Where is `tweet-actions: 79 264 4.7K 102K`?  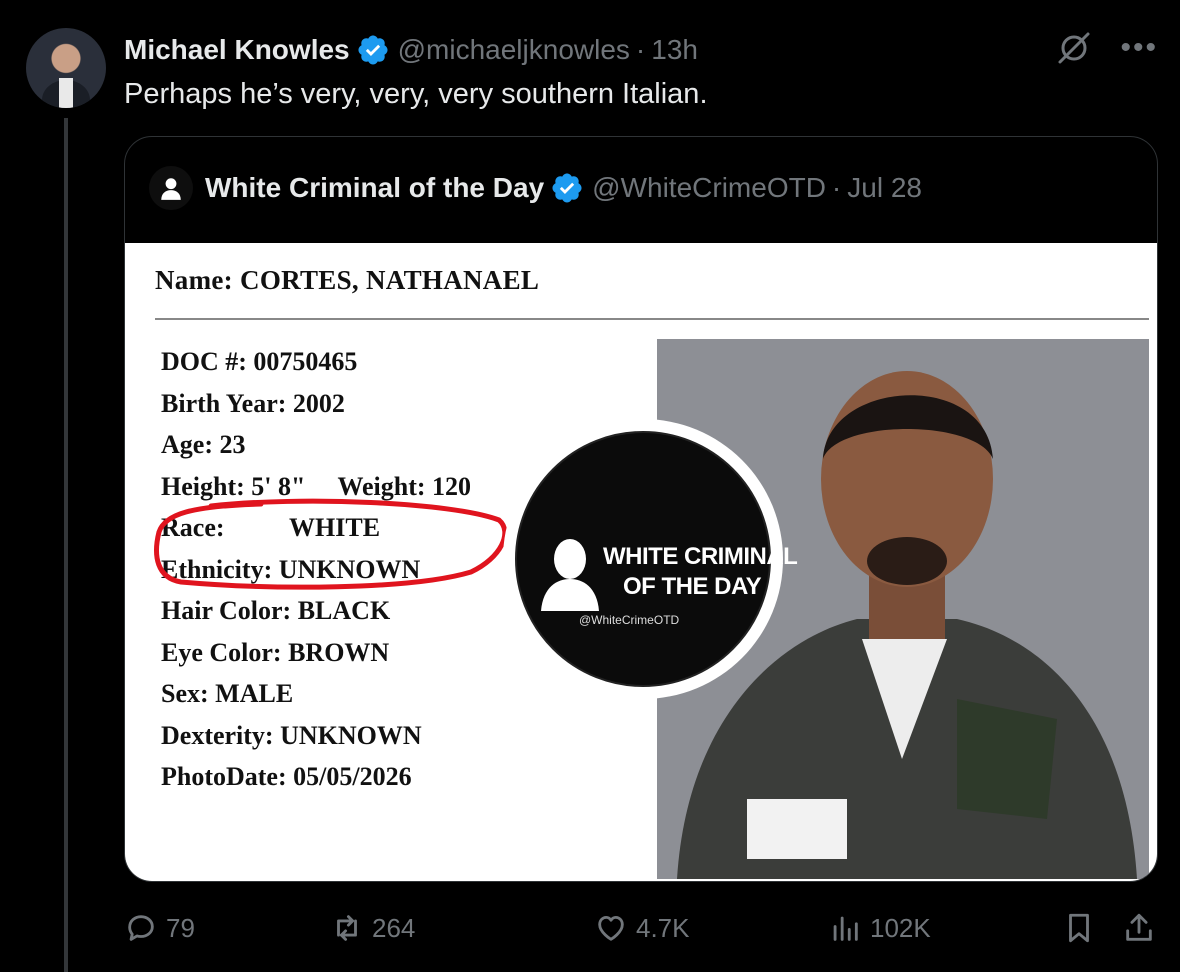
tweet-actions: 79 264 4.7K 102K is located at coordinates (642, 928).